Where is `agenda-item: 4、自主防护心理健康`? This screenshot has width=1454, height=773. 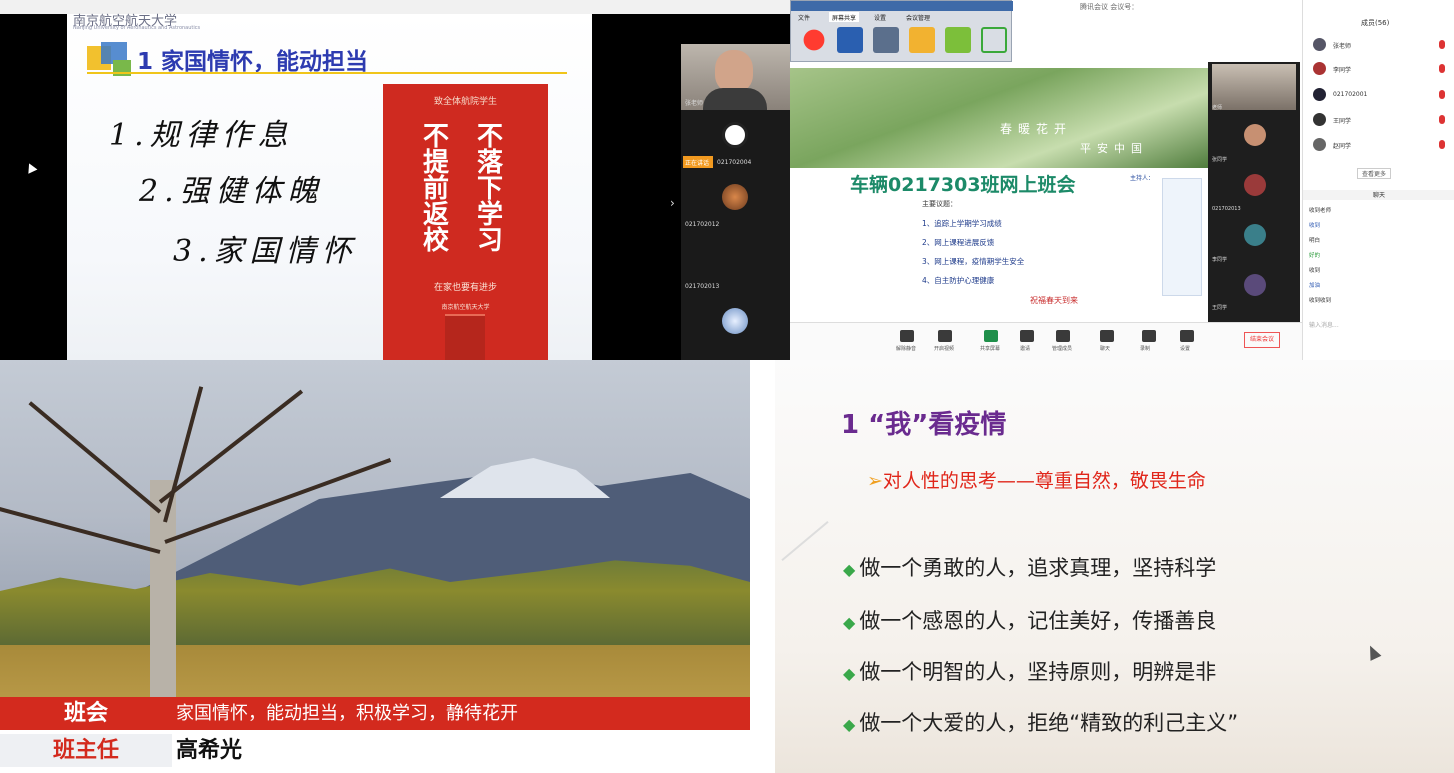 agenda-item: 4、自主防护心理健康 is located at coordinates (958, 280).